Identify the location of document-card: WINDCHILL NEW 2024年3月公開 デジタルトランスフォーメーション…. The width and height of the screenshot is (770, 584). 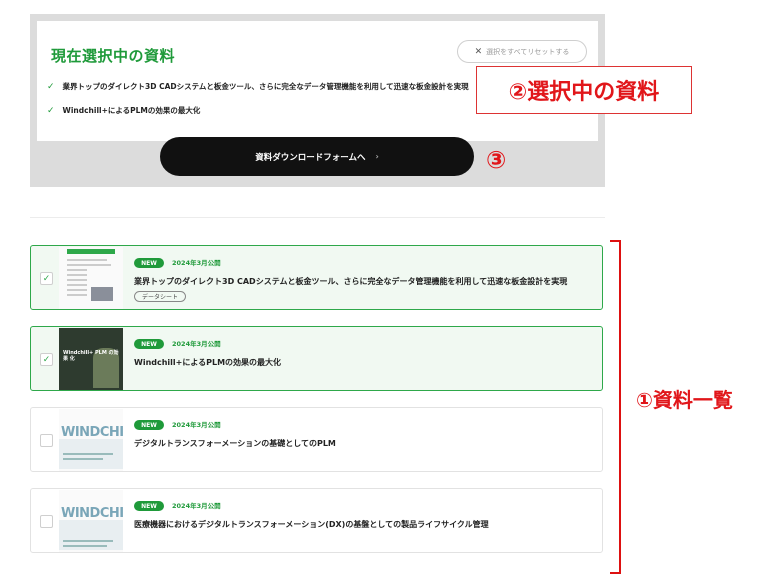
(316, 439).